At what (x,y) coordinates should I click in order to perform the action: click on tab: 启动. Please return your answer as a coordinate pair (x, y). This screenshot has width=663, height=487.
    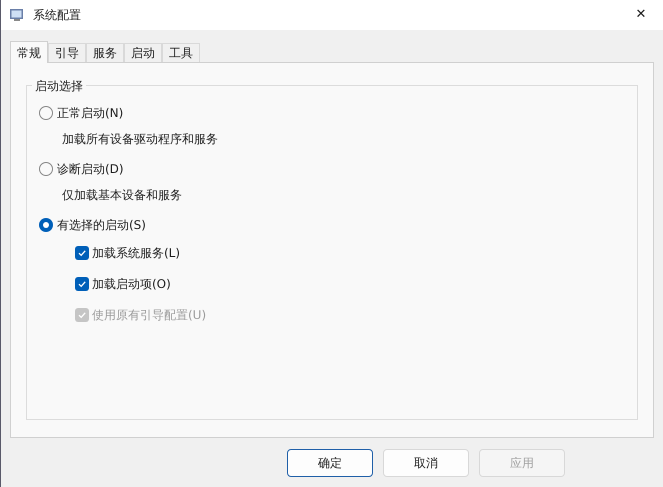
    Looking at the image, I should click on (143, 52).